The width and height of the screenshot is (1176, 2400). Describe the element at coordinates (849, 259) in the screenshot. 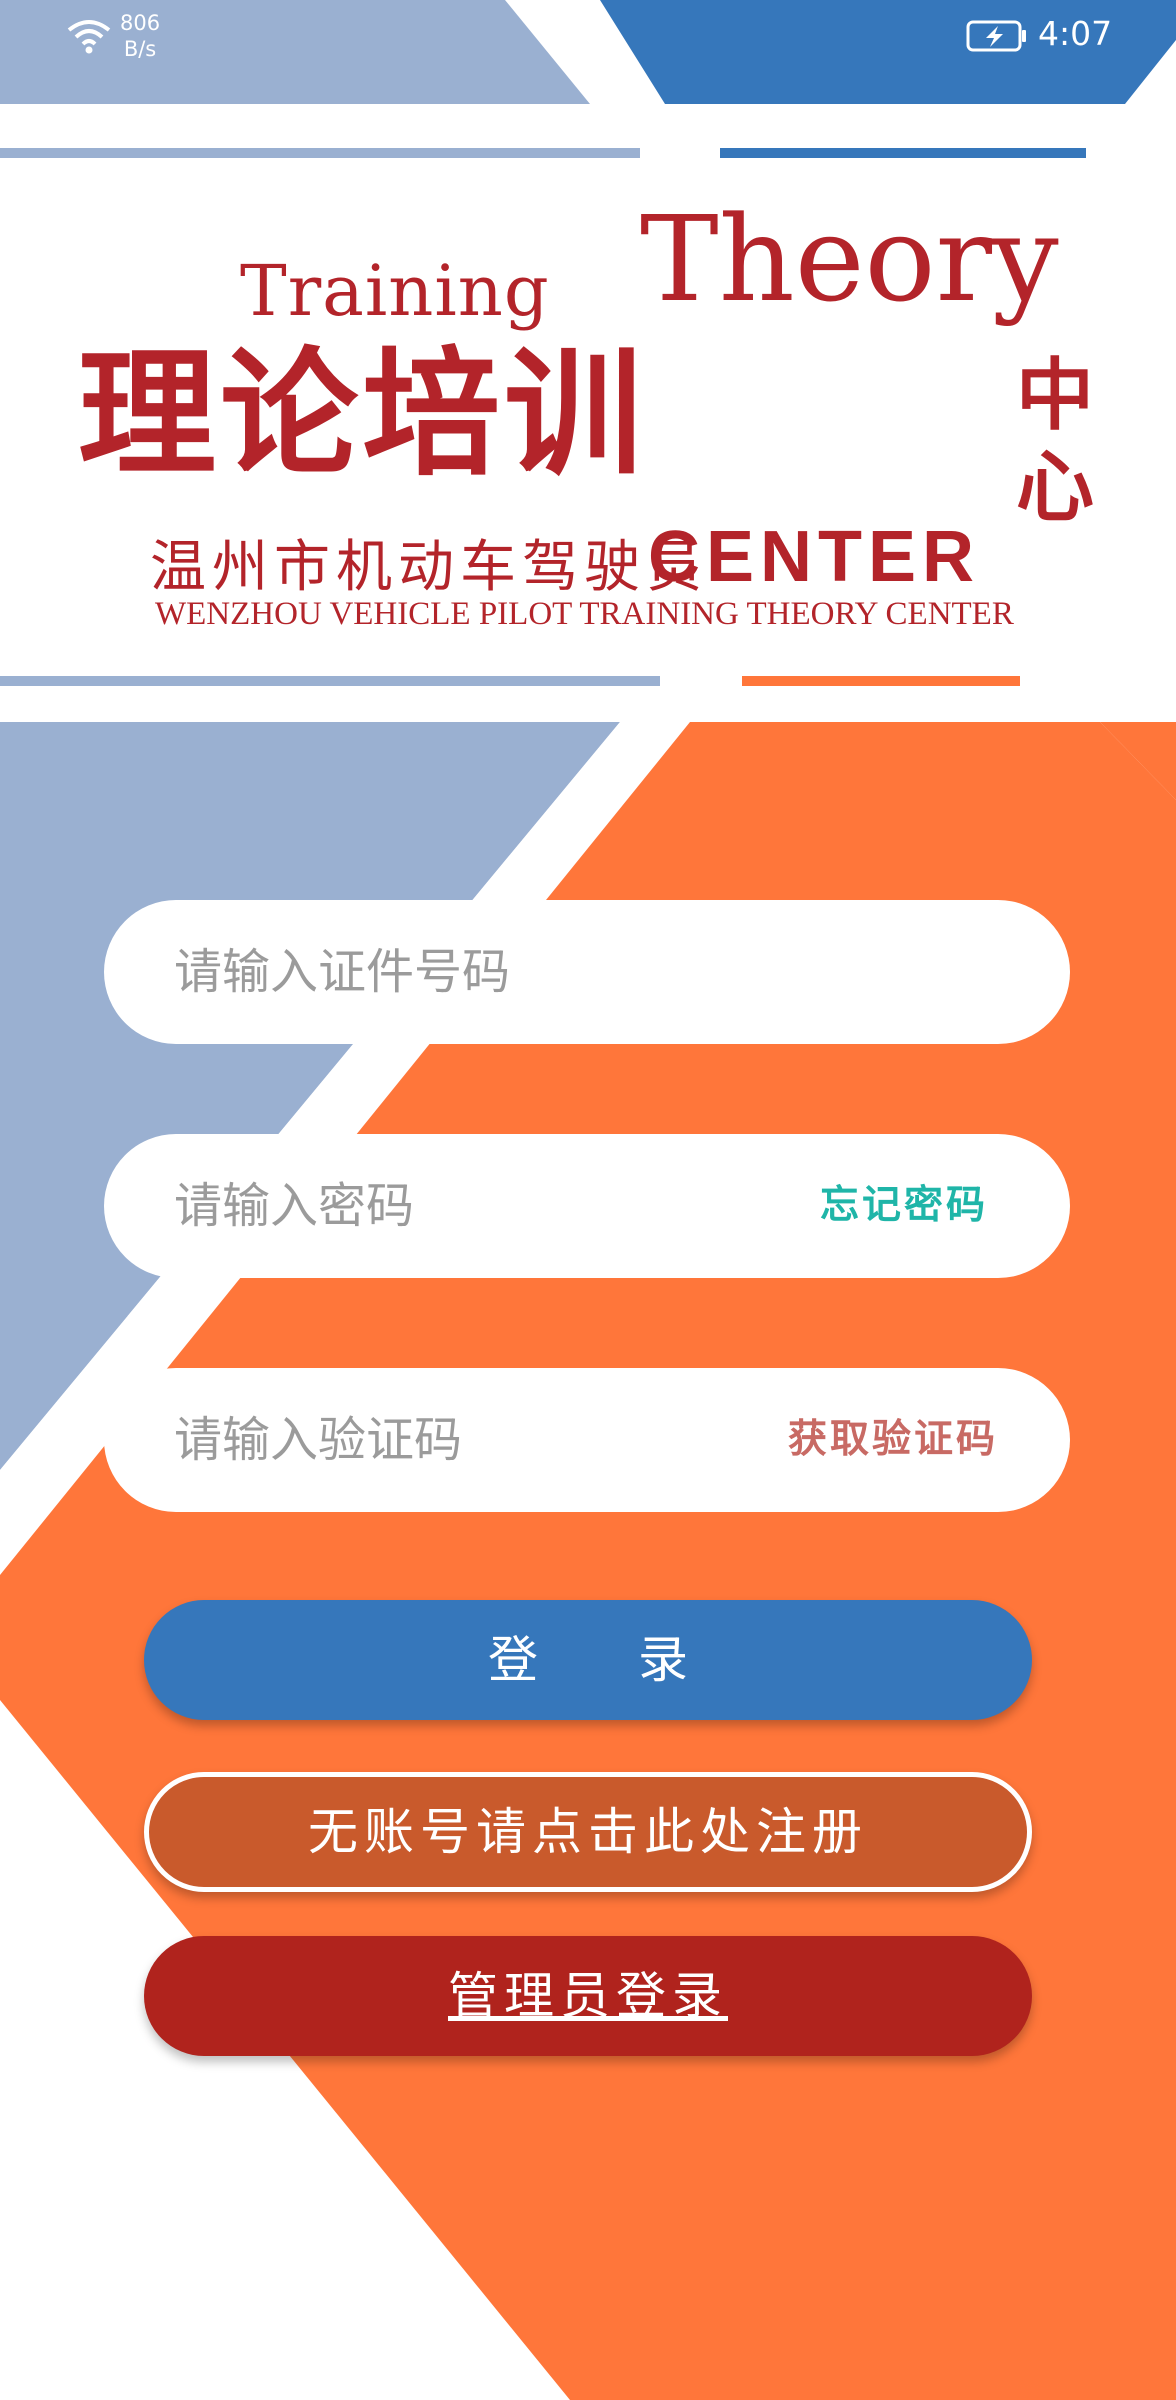

I see `logo-theory-text: Theory` at that location.